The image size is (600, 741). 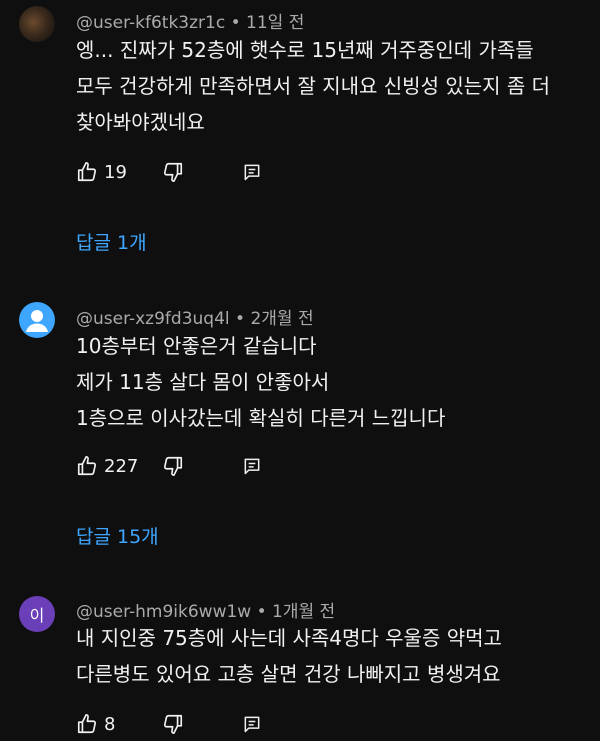 What do you see at coordinates (163, 612) in the screenshot?
I see `author-name: @user-hm9ik6ww1w` at bounding box center [163, 612].